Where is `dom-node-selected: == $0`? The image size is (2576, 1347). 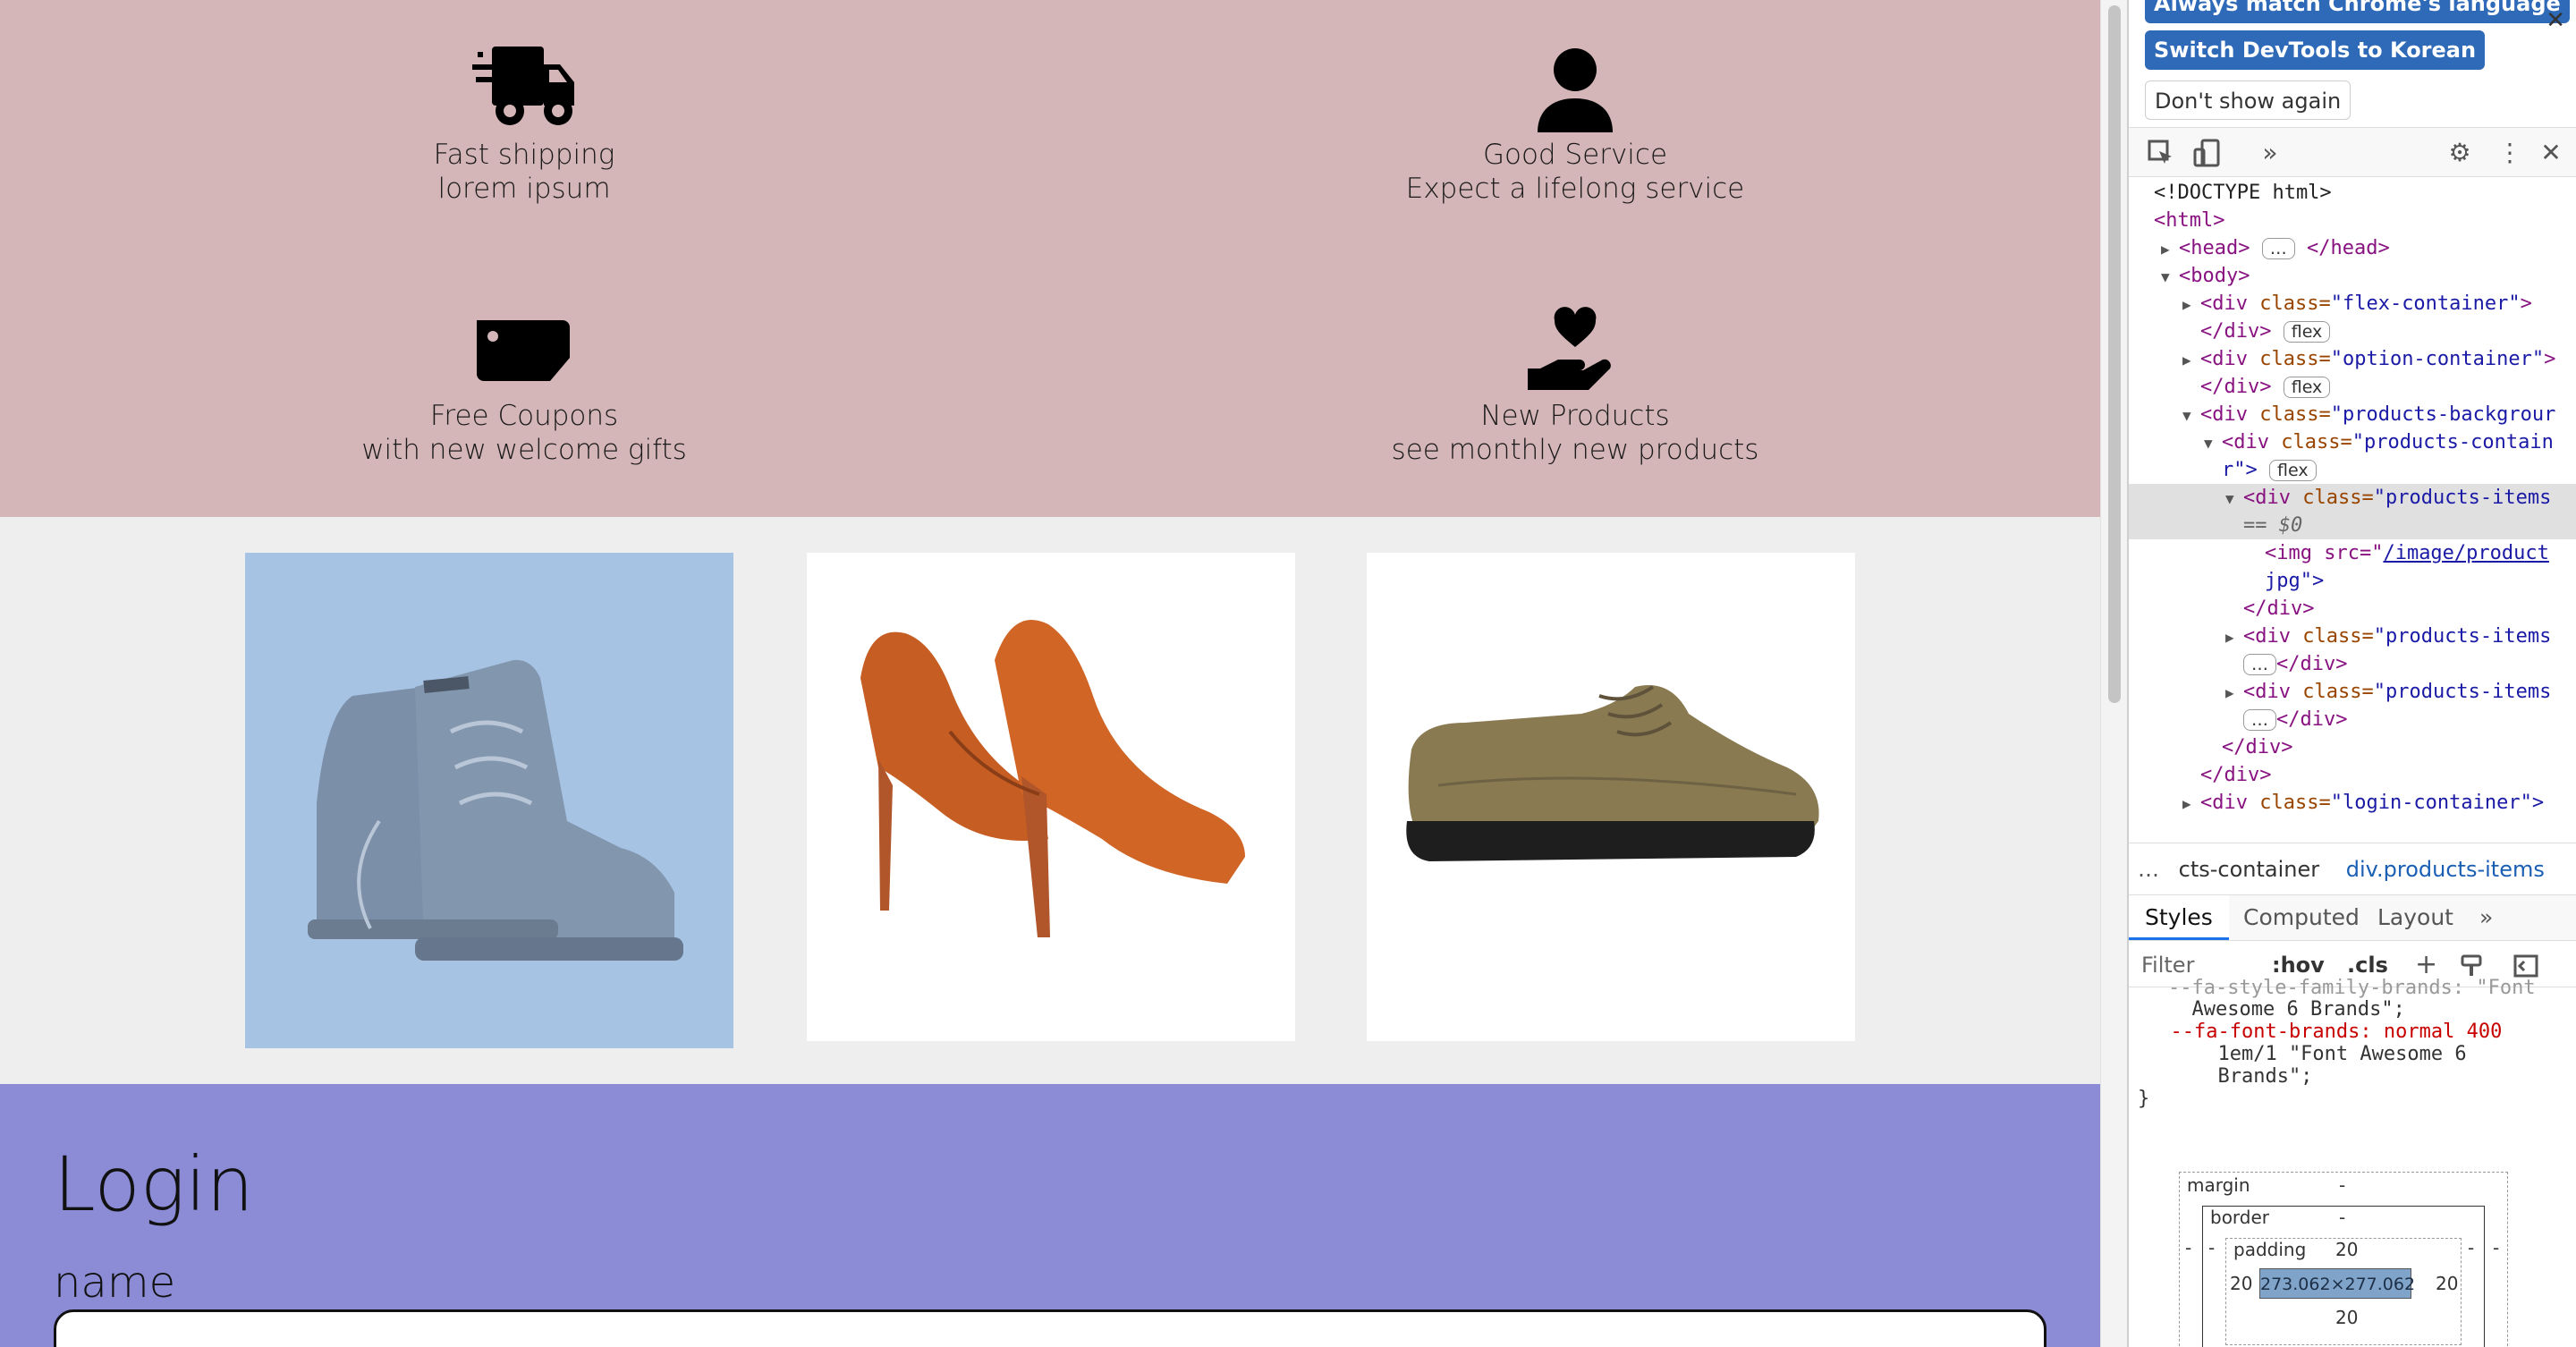
dom-node-selected: == $0 is located at coordinates (2352, 525).